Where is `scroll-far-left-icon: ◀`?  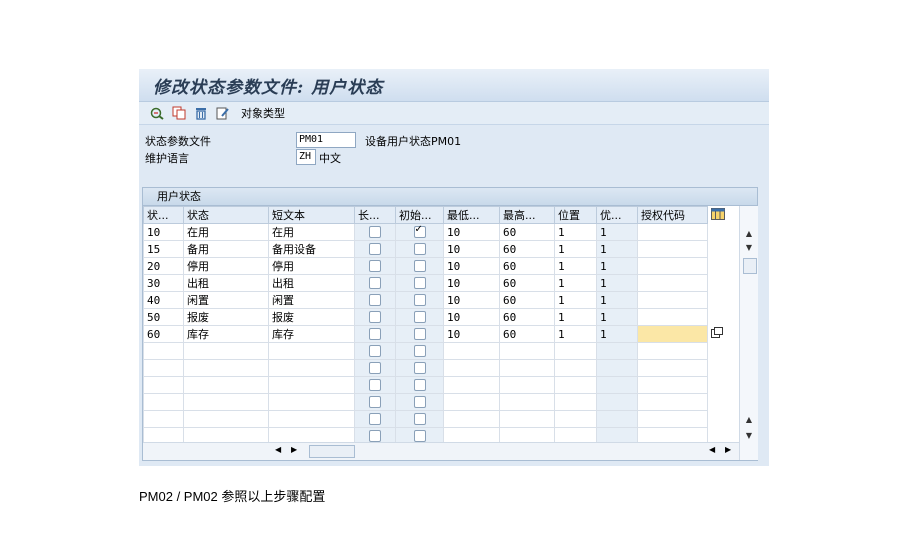
scroll-far-left-icon: ◀ is located at coordinates (712, 449).